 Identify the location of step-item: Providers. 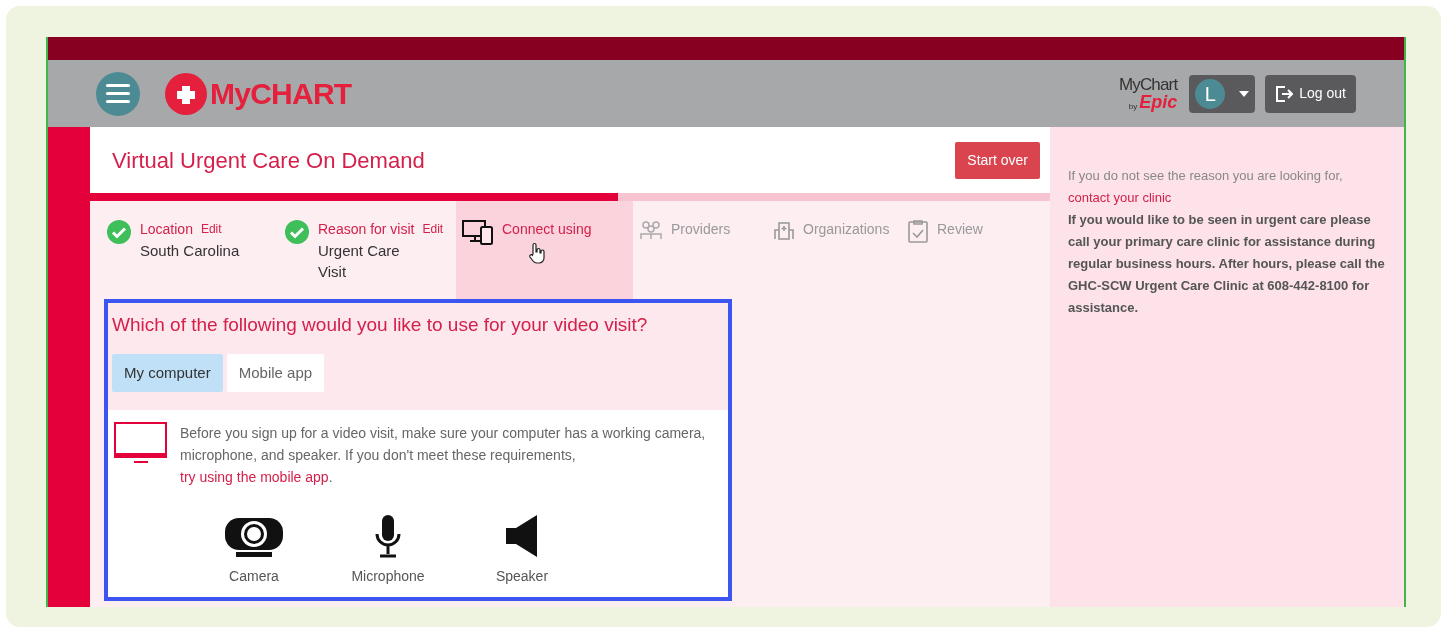
(700, 251).